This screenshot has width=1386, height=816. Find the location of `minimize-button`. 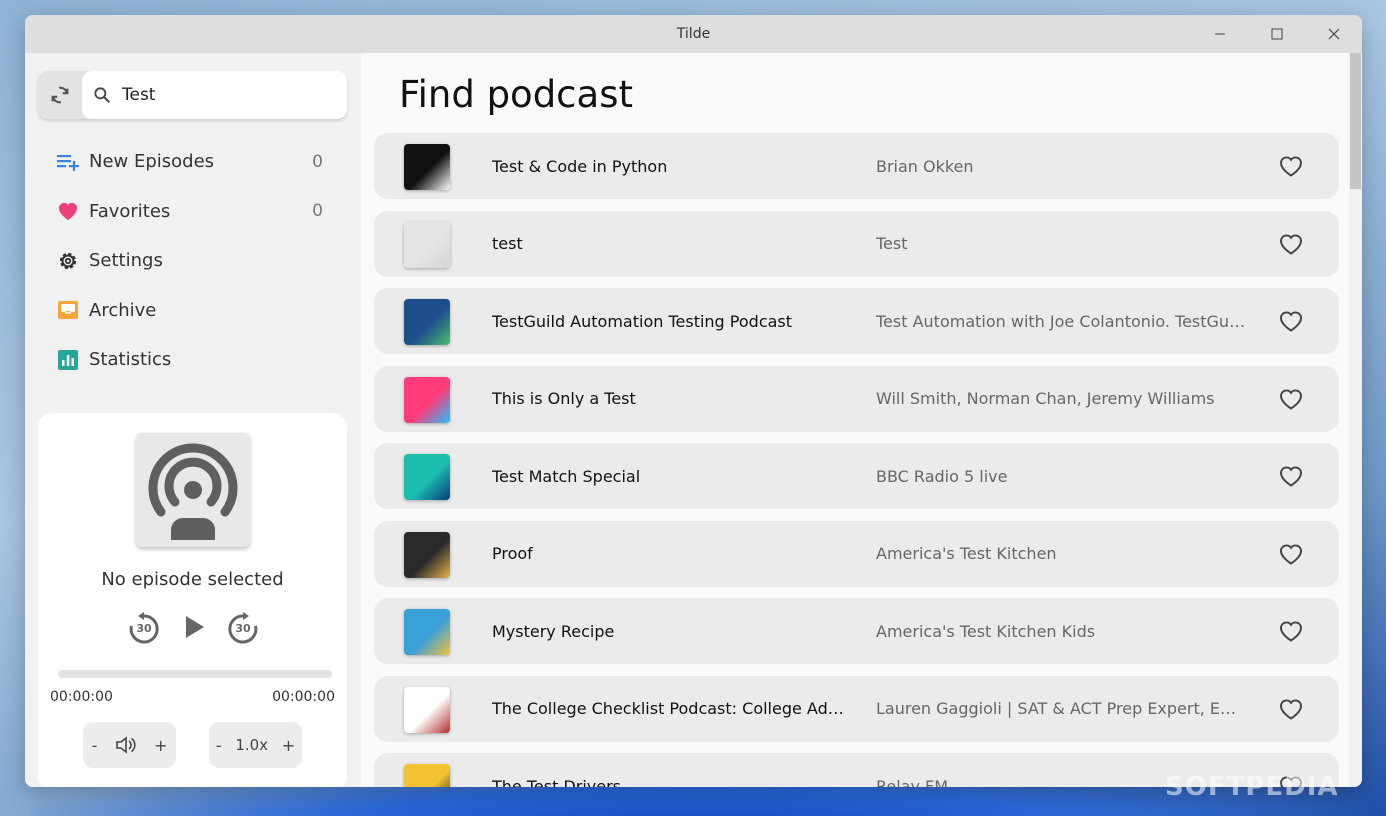

minimize-button is located at coordinates (1219, 34).